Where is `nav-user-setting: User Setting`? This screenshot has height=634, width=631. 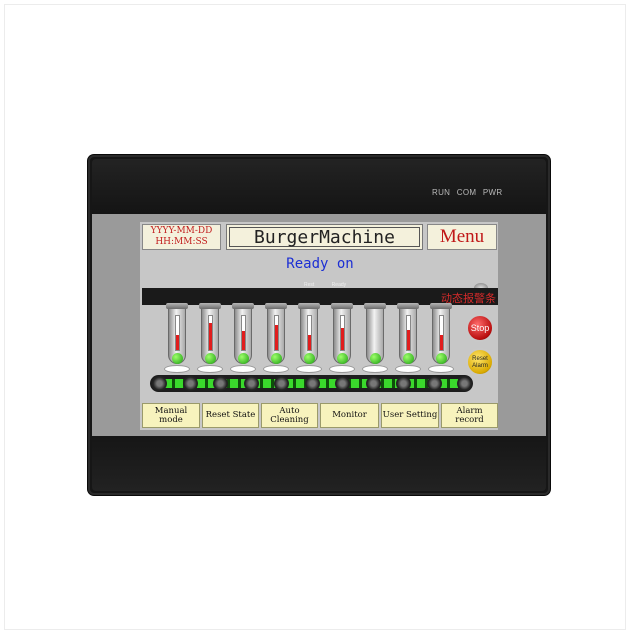
nav-user-setting: User Setting is located at coordinates (410, 415).